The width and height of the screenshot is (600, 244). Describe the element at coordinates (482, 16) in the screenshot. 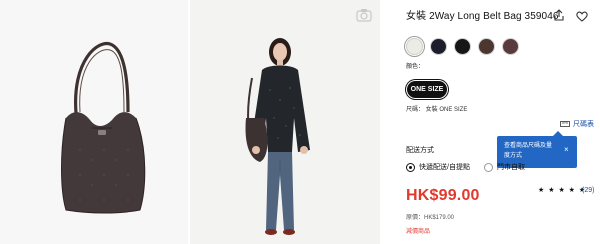

I see `product-title: 女裝 2Way Long Belt Bag 359046` at that location.